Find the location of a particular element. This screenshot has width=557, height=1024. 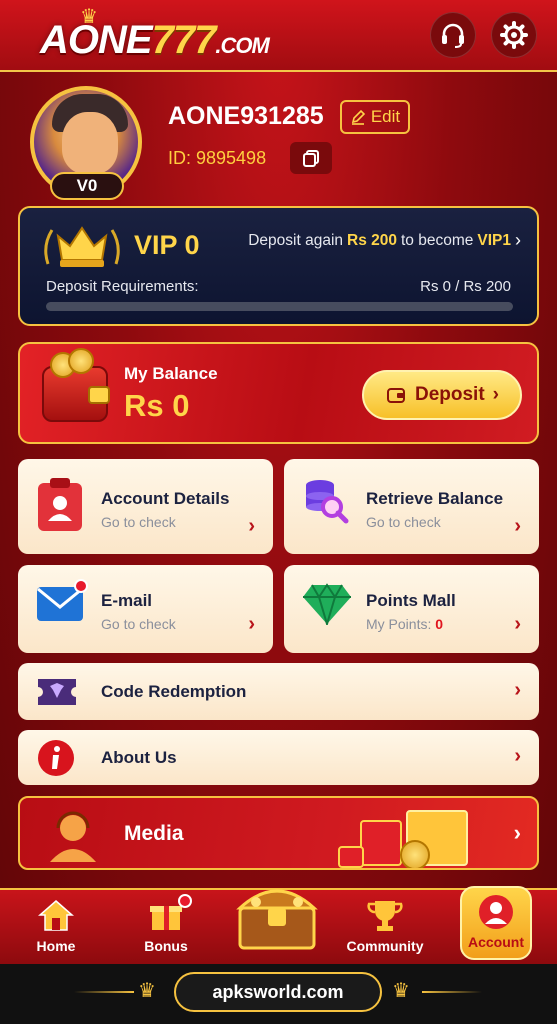

diamond-icon is located at coordinates (327, 604).